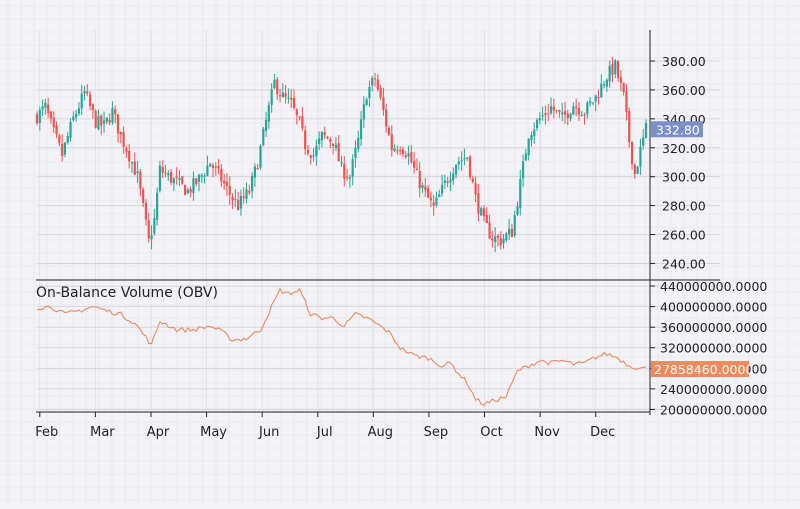 This screenshot has width=800, height=509. I want to click on obv-tick-label: 440000000.0000, so click(713, 286).